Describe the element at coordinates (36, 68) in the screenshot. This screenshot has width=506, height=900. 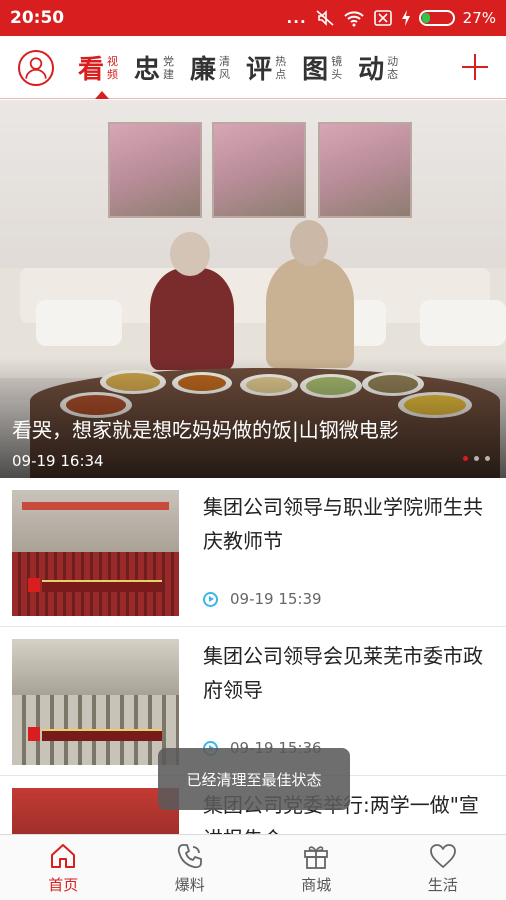
I see `user-avatar-icon` at that location.